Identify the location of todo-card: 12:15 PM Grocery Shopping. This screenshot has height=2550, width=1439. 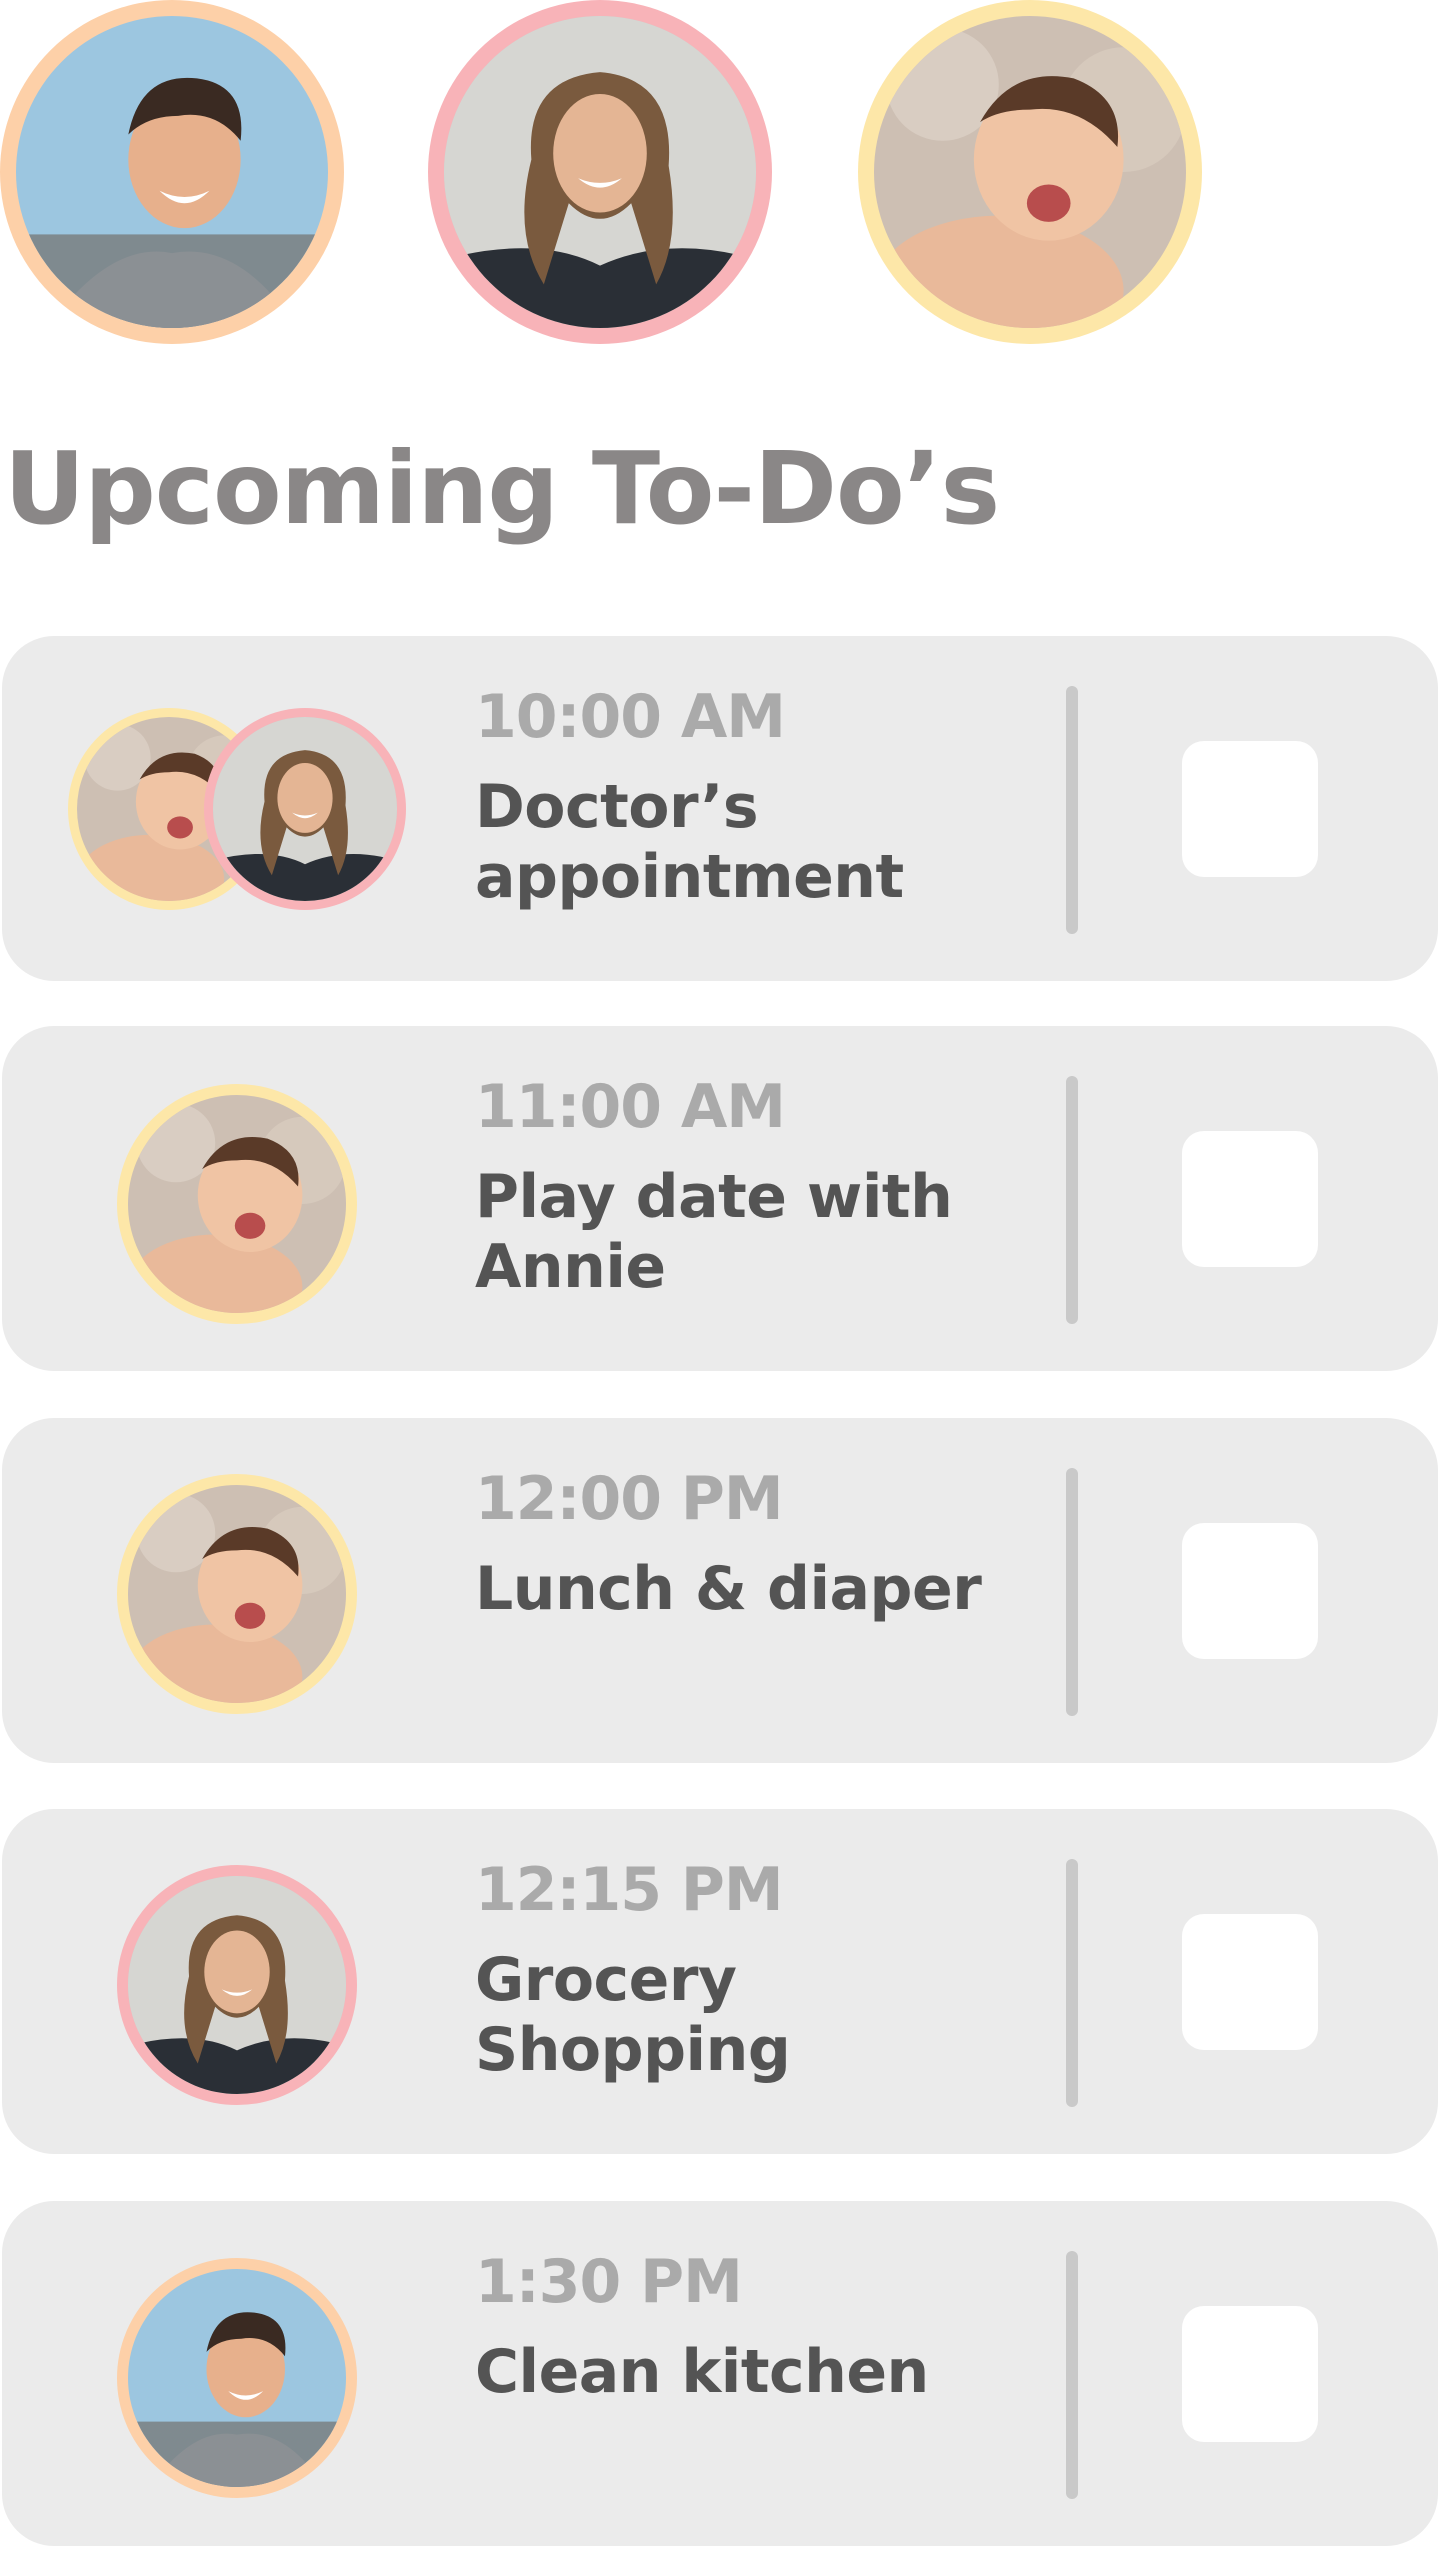
(720, 1981).